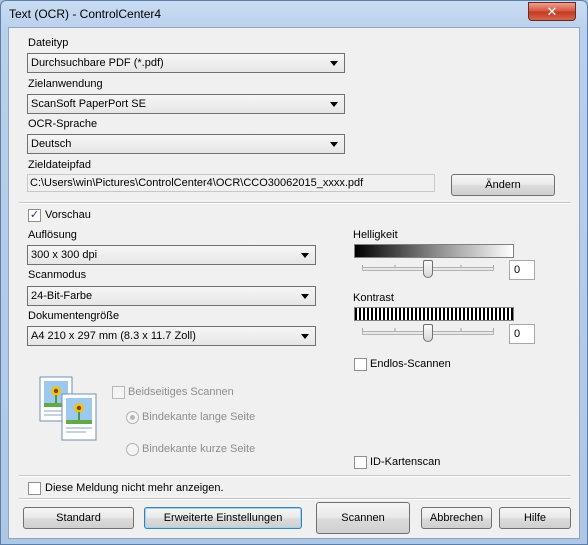 Image resolution: width=588 pixels, height=545 pixels. I want to click on title-bar: Text (OCR) - ControlCenter4 ✕, so click(294, 14).